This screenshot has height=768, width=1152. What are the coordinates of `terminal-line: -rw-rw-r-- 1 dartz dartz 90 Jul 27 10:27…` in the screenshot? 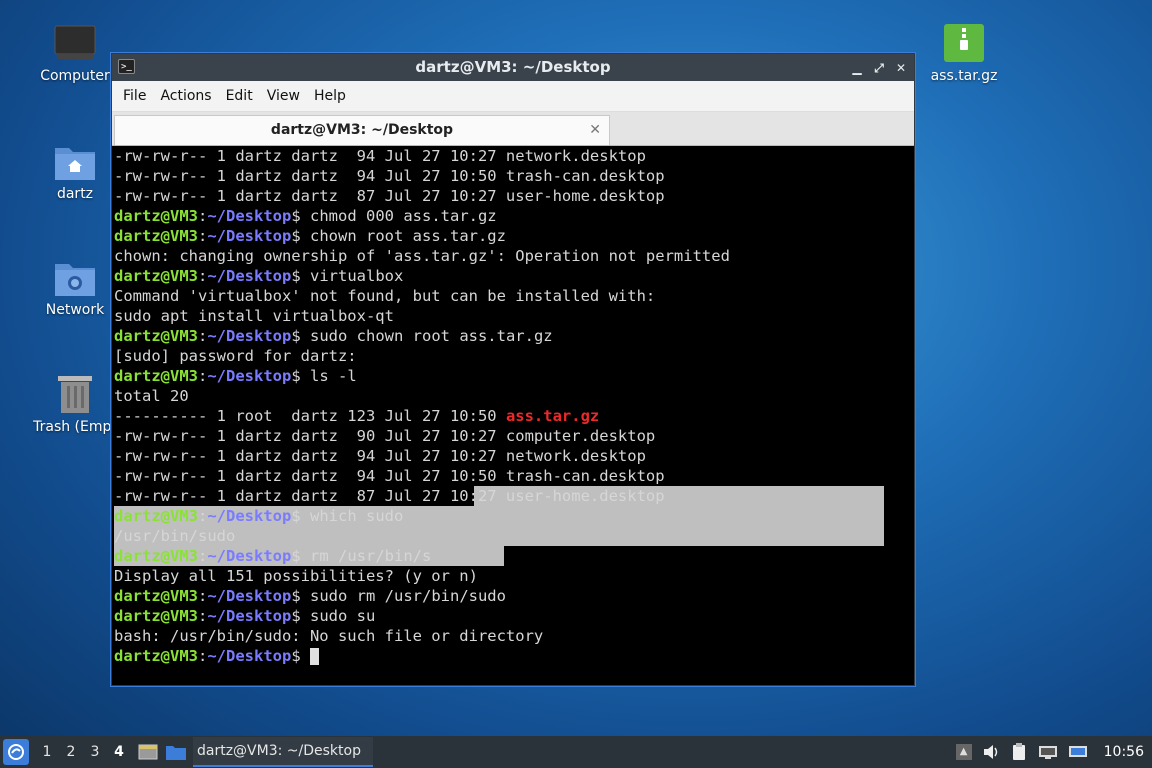 It's located at (385, 436).